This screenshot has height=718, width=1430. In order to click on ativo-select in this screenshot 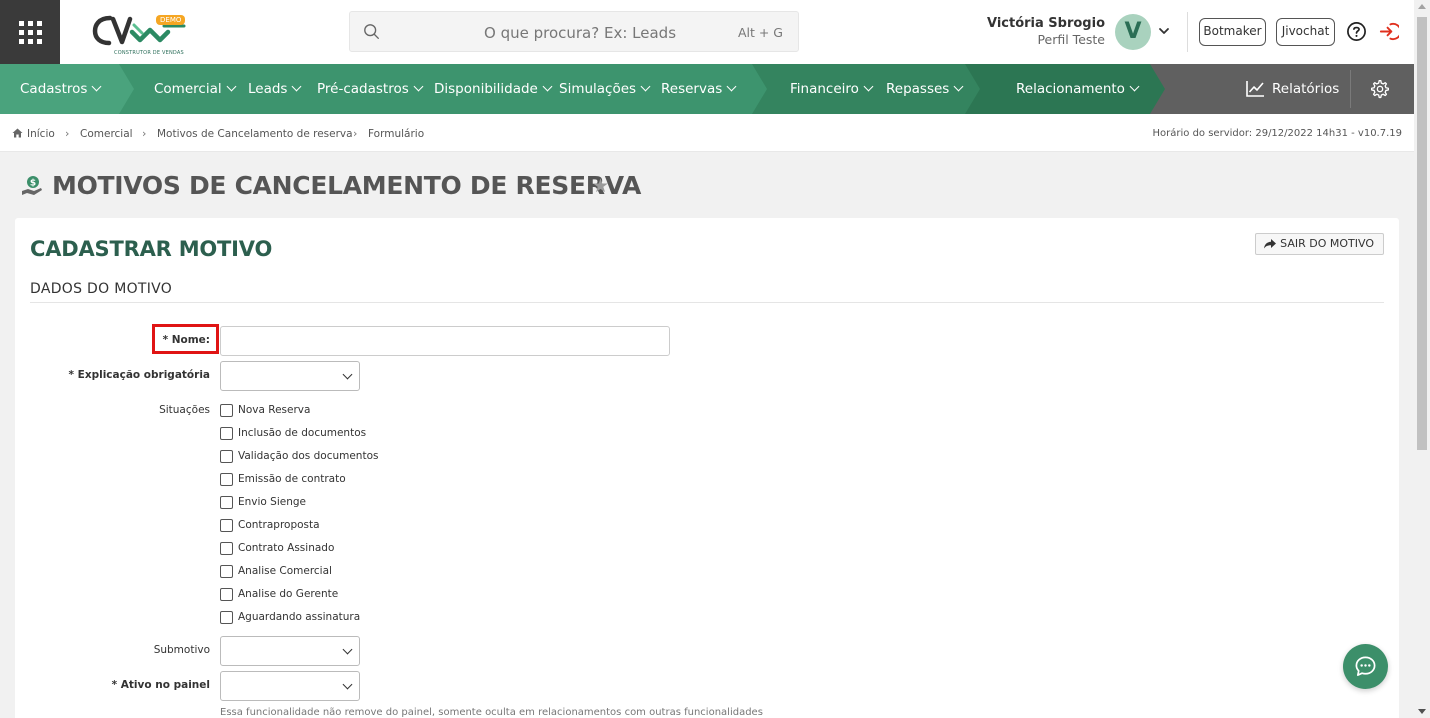, I will do `click(290, 686)`.